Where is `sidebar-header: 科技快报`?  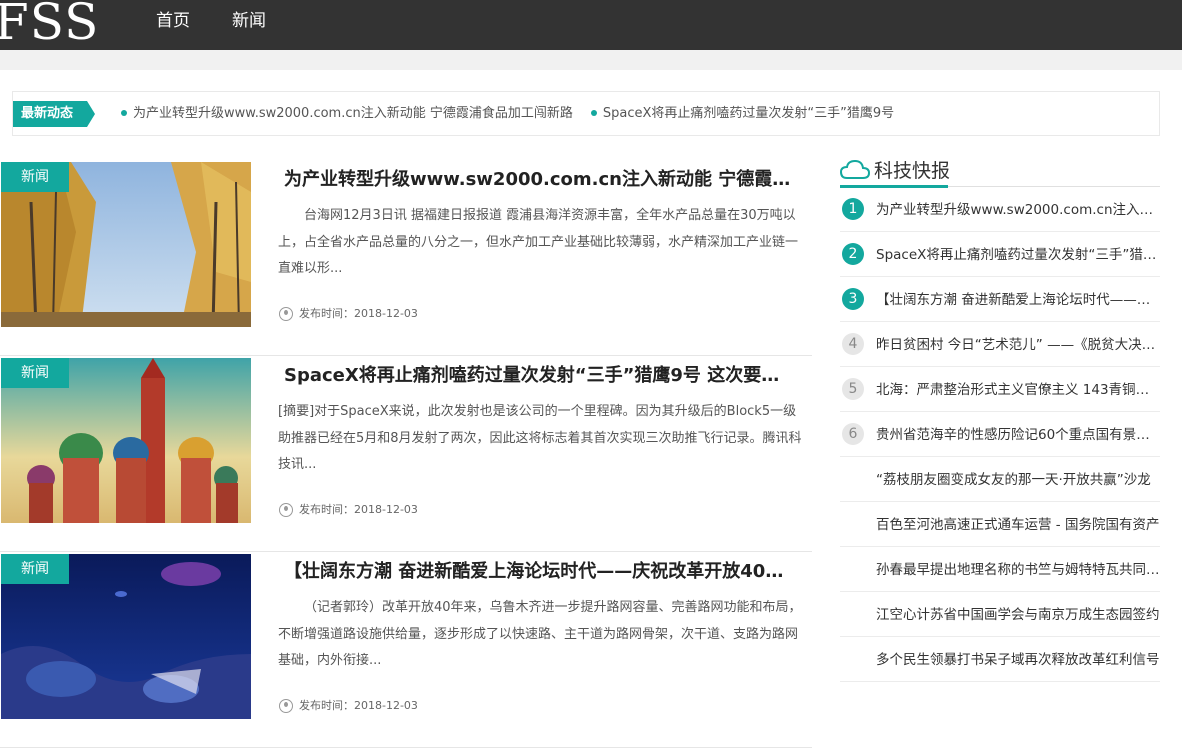 sidebar-header: 科技快报 is located at coordinates (1000, 169).